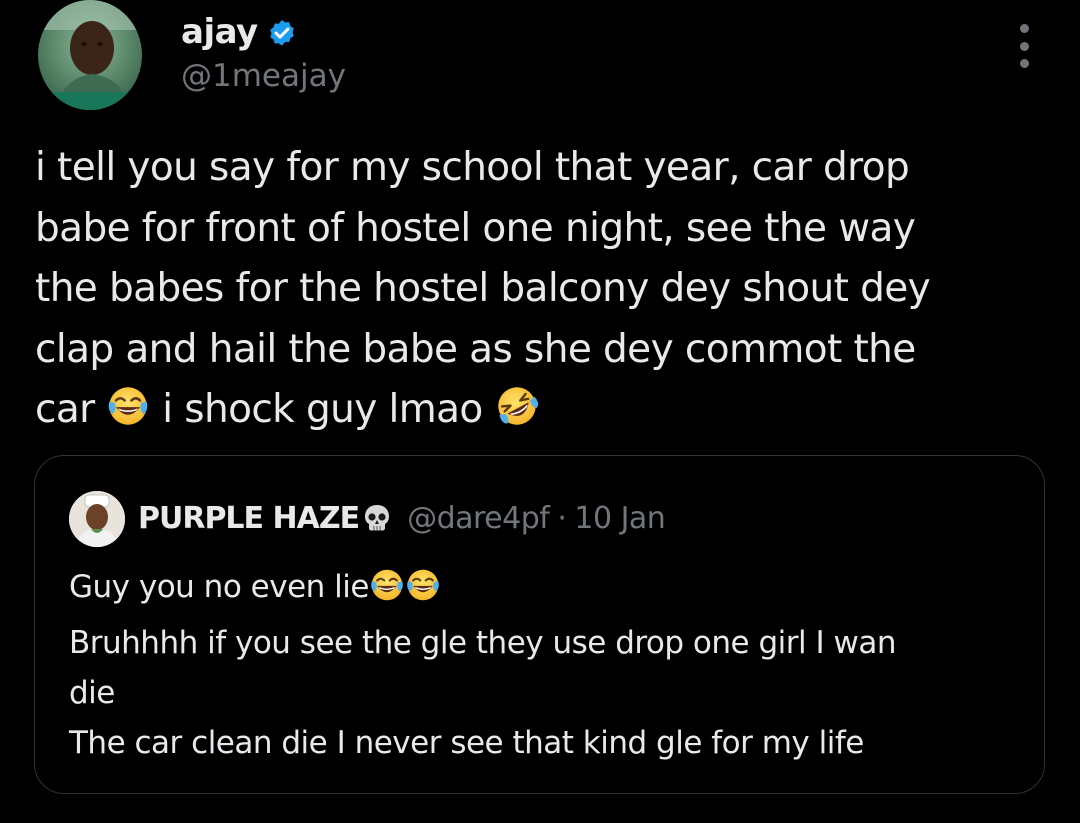 The width and height of the screenshot is (1080, 823). I want to click on more-options-icon, so click(1024, 46).